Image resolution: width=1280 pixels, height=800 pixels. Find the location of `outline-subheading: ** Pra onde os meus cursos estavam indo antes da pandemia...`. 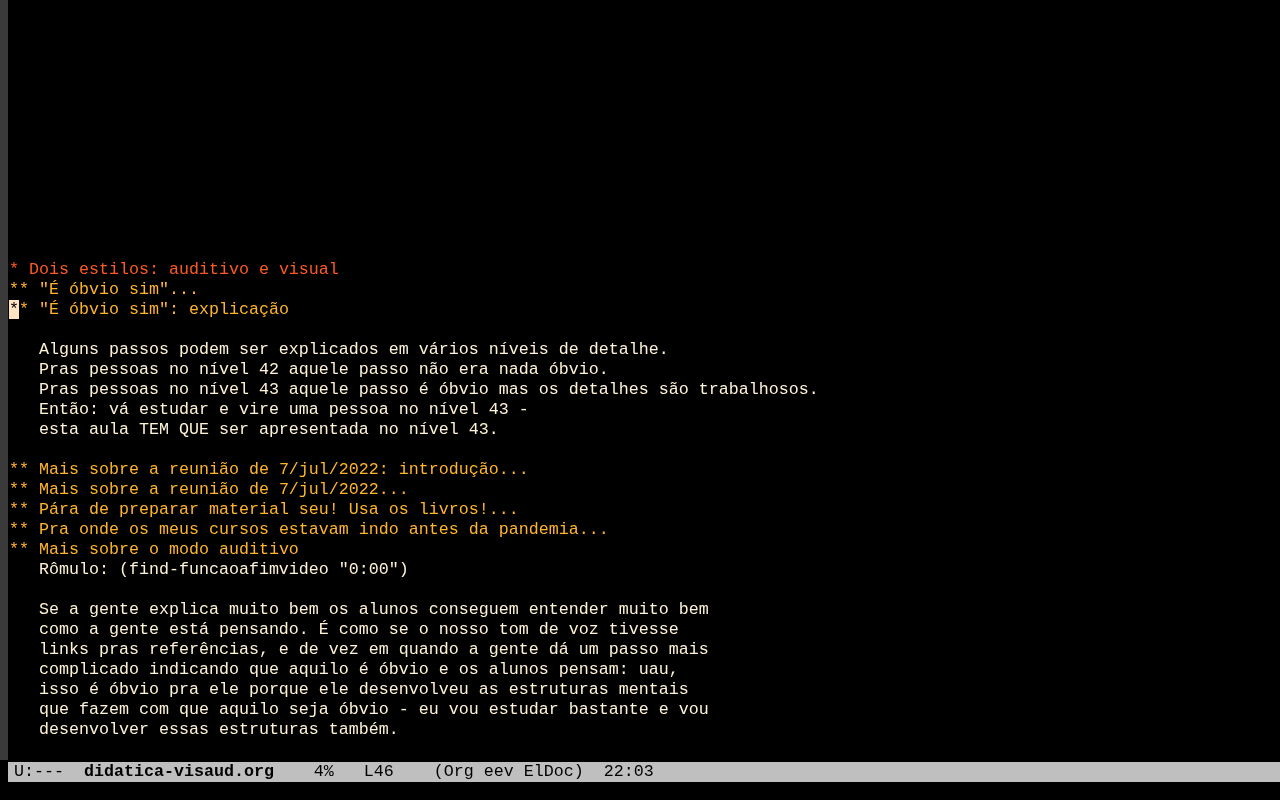

outline-subheading: ** Pra onde os meus cursos estavam indo antes da pandemia... is located at coordinates (309, 529).